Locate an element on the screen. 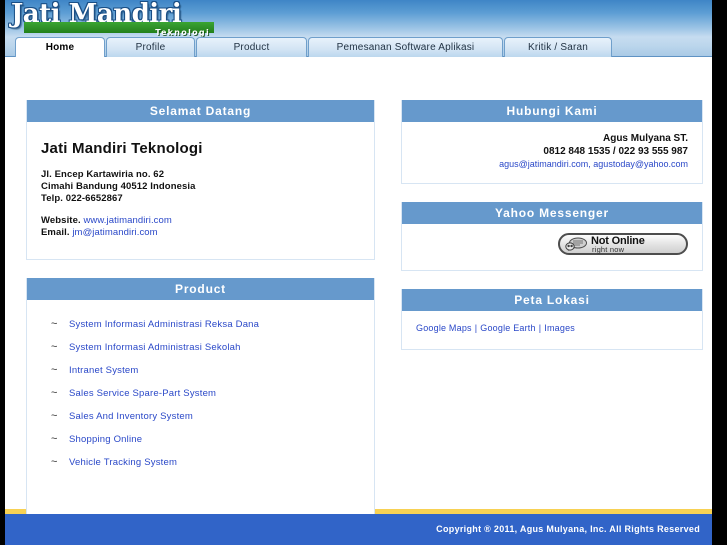  panel-yahoo-messenger: Yahoo Messenger Not Online right now is located at coordinates (552, 236).